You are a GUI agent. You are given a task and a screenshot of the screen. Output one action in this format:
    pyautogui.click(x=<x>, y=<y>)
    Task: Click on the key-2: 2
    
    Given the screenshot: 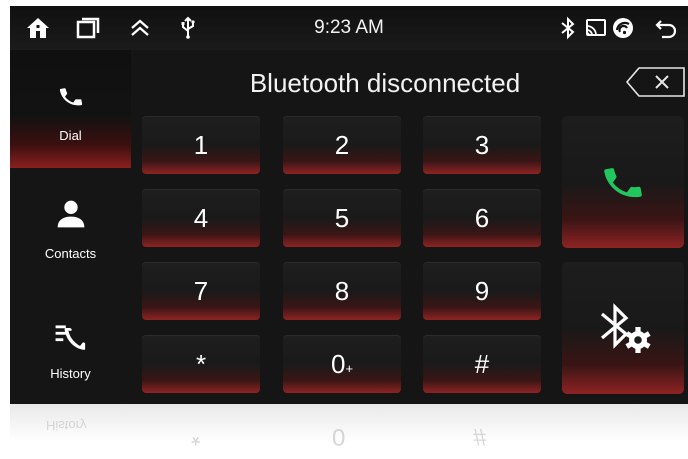 What is the action you would take?
    pyautogui.click(x=342, y=145)
    